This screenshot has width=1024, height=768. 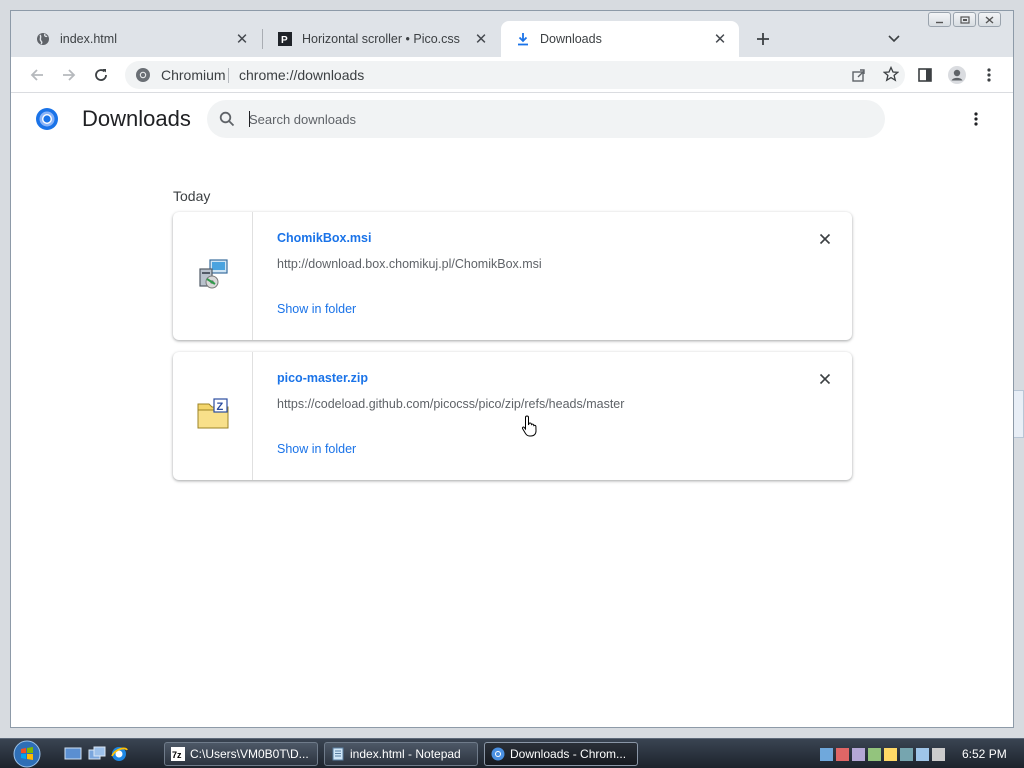 I want to click on profile-avatar-icon, so click(x=957, y=75).